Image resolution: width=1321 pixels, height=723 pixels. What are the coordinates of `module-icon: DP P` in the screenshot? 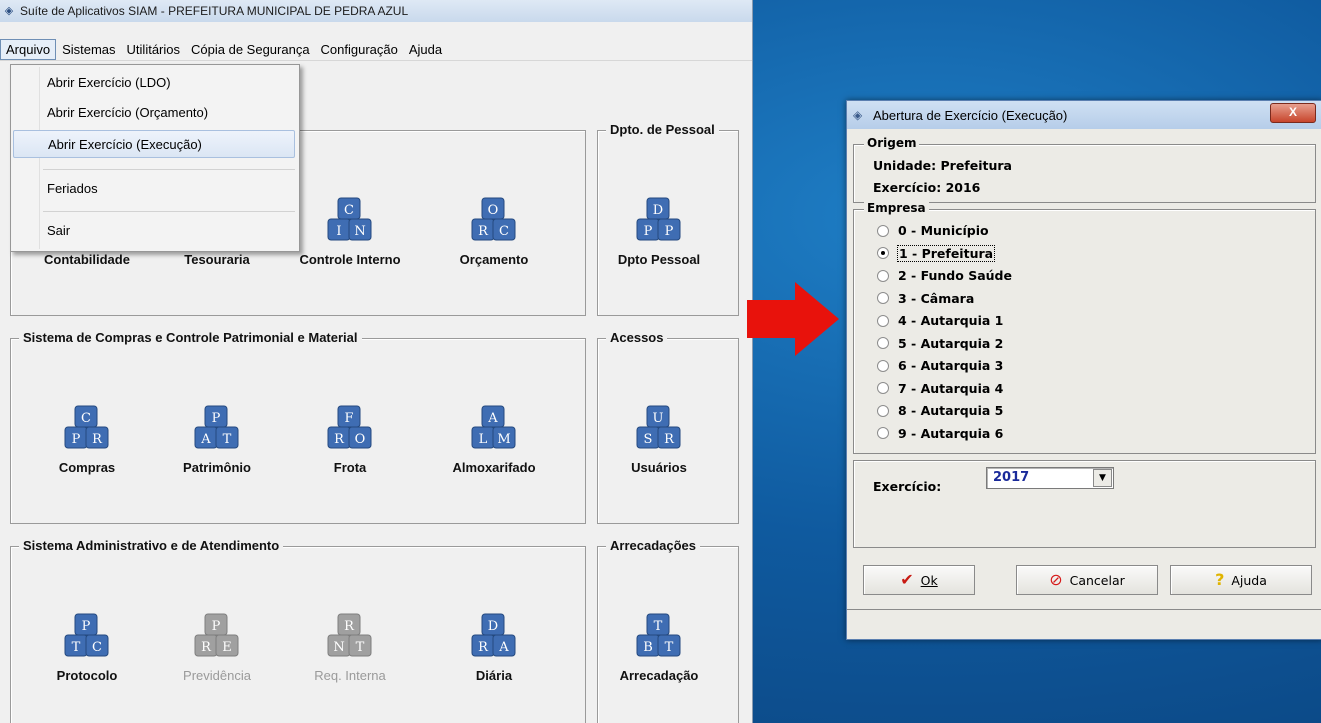 It's located at (658, 219).